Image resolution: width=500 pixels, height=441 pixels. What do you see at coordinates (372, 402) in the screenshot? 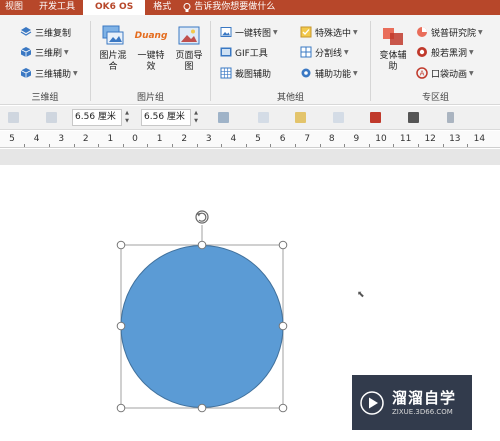
I see `play-logo-icon` at bounding box center [372, 402].